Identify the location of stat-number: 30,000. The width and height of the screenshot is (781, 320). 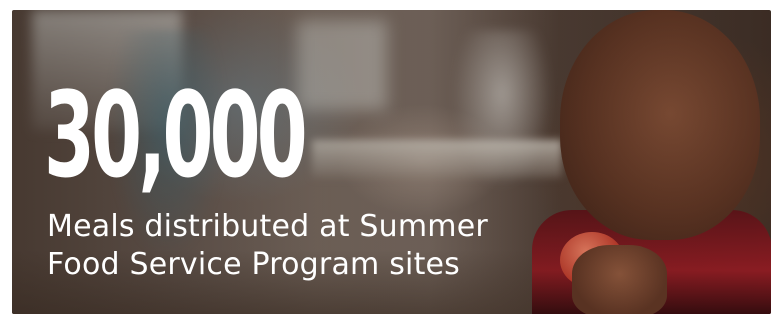
(176, 135).